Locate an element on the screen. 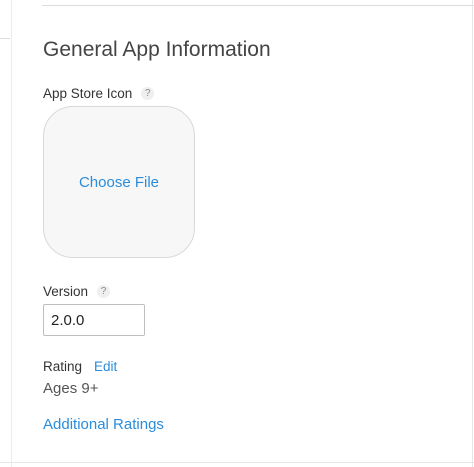 This screenshot has width=474, height=467. icon-upload-well: Choose File is located at coordinates (119, 182).